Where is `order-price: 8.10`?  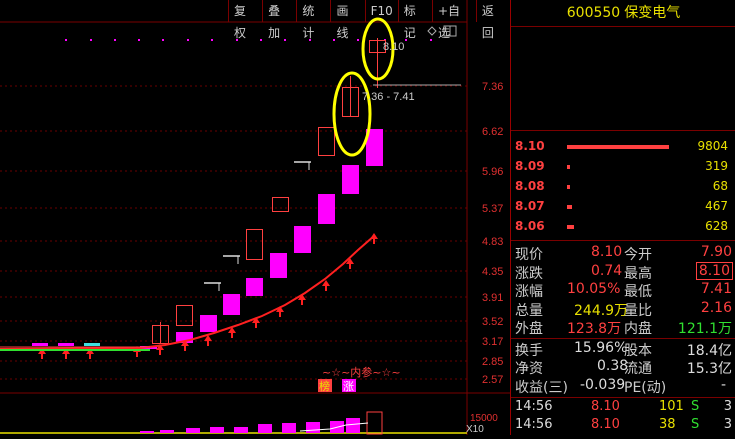
order-price: 8.10 is located at coordinates (530, 146).